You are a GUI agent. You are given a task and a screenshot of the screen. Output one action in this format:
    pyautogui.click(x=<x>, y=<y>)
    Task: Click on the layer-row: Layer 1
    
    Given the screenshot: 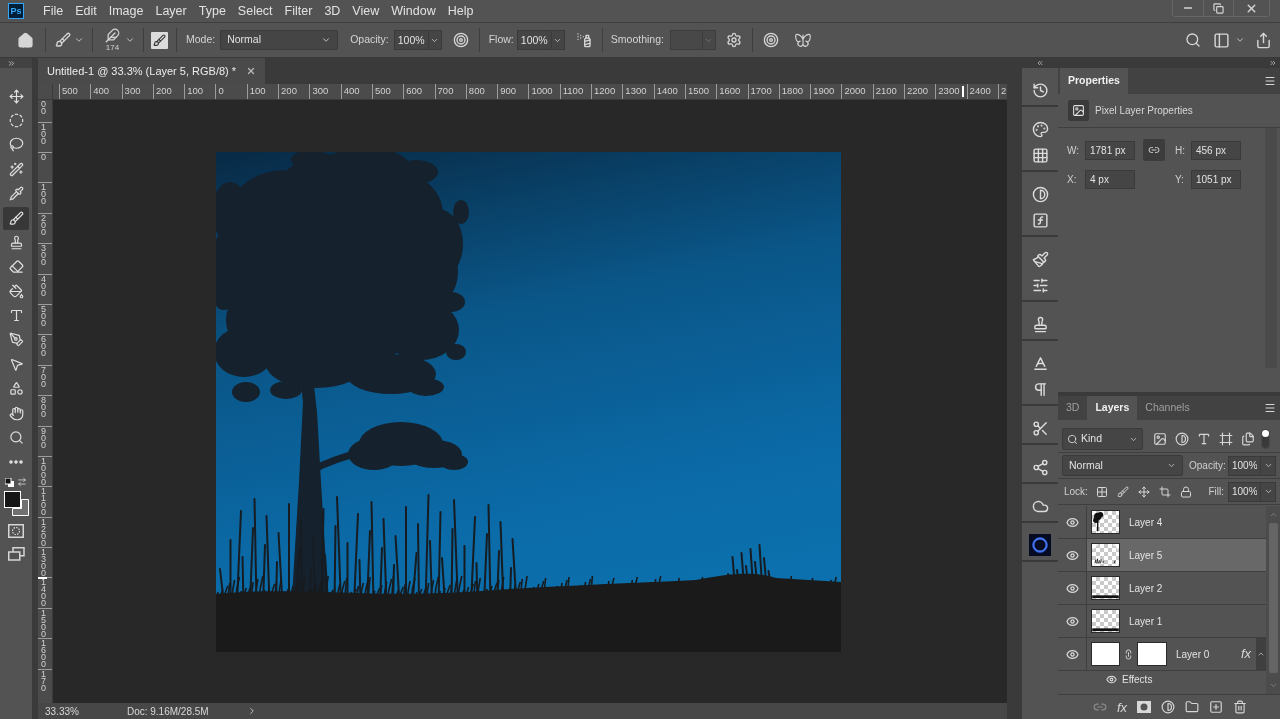 What is the action you would take?
    pyautogui.click(x=1162, y=621)
    